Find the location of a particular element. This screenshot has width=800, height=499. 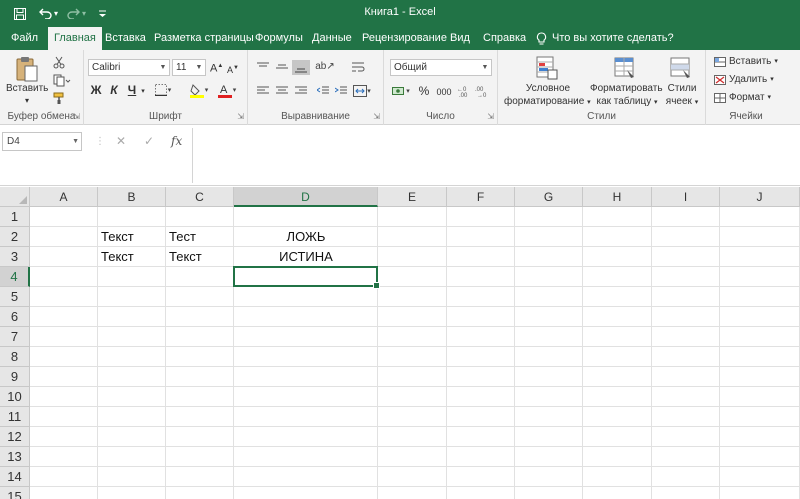

active-cell-selection is located at coordinates (306, 277).